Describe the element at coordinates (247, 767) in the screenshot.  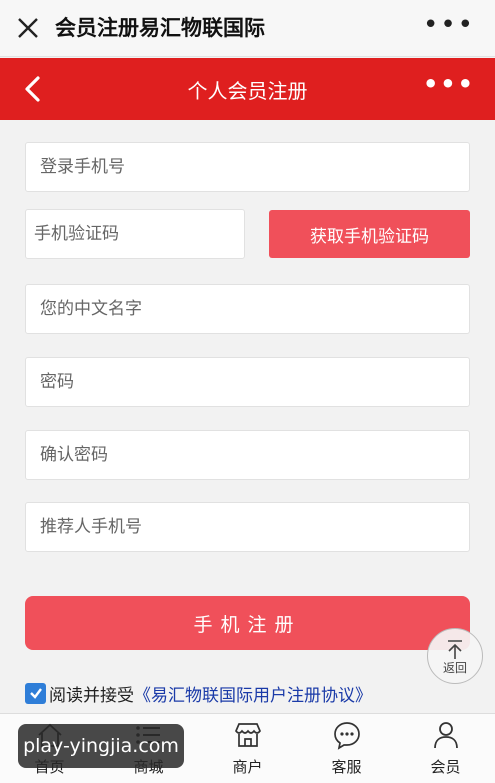
I see `nav-label: 商户` at that location.